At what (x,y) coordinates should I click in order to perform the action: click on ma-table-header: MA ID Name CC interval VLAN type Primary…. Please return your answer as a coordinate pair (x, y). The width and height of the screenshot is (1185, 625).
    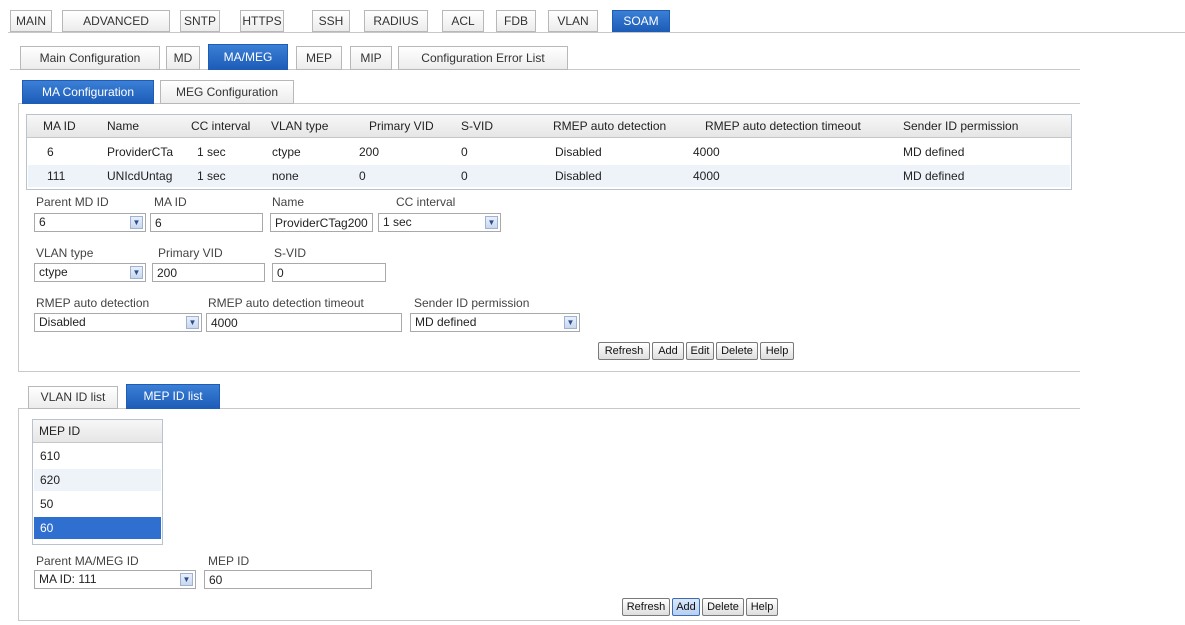
    Looking at the image, I should click on (549, 126).